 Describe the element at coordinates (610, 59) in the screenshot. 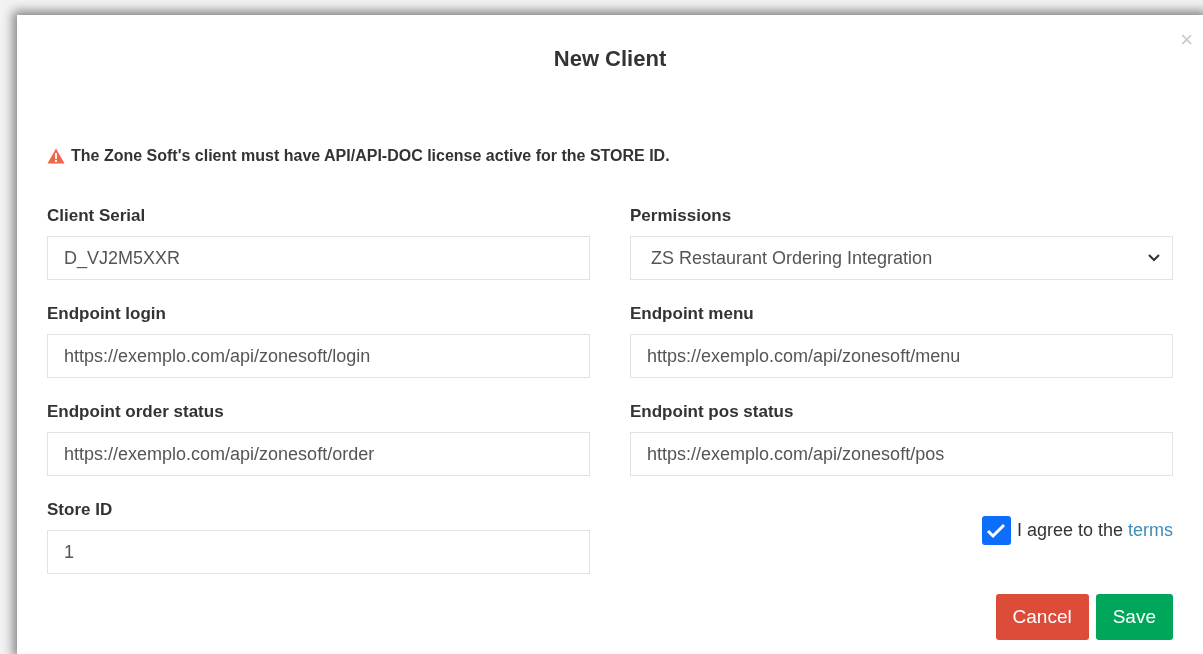

I see `dialog-title: New Client` at that location.